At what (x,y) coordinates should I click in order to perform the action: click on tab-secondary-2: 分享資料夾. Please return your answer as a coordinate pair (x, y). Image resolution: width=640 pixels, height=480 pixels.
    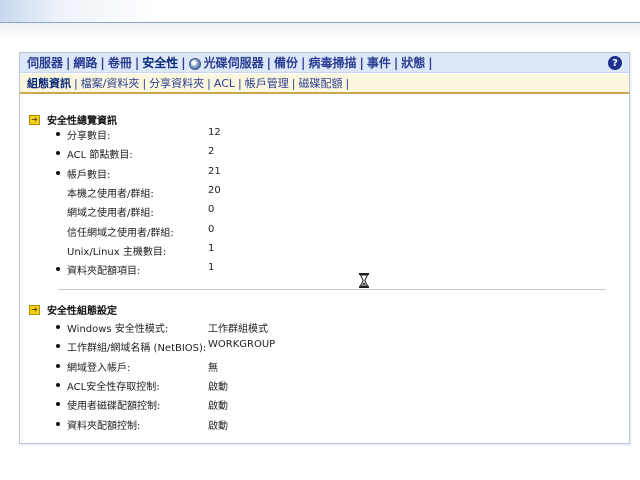
    Looking at the image, I should click on (176, 83).